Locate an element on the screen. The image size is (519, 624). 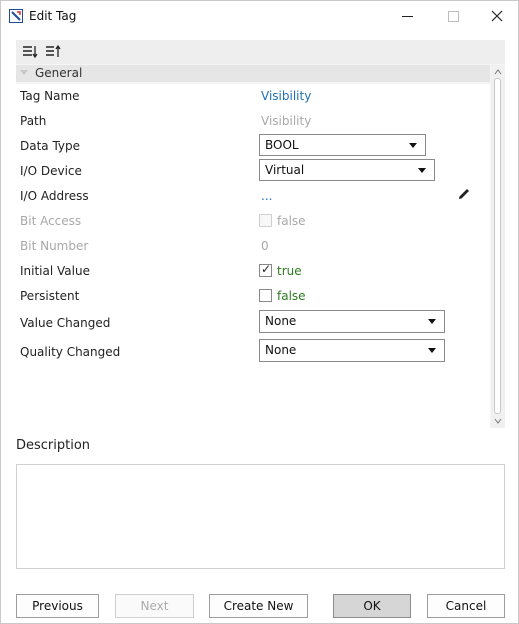
close-icon is located at coordinates (497, 16).